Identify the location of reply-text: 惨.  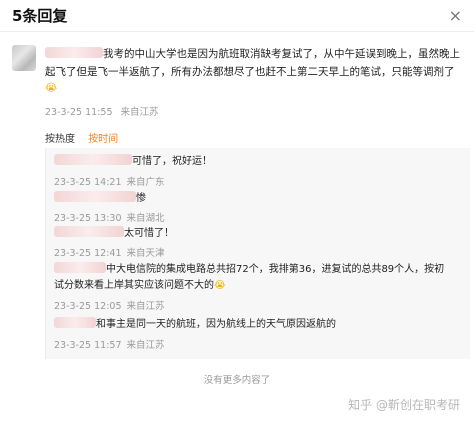
(100, 199).